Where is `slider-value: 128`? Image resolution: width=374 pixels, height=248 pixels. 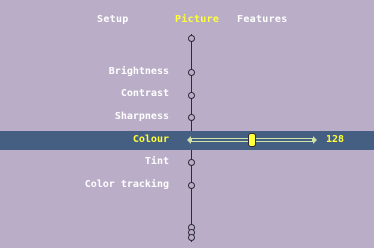
slider-value: 128 is located at coordinates (335, 139).